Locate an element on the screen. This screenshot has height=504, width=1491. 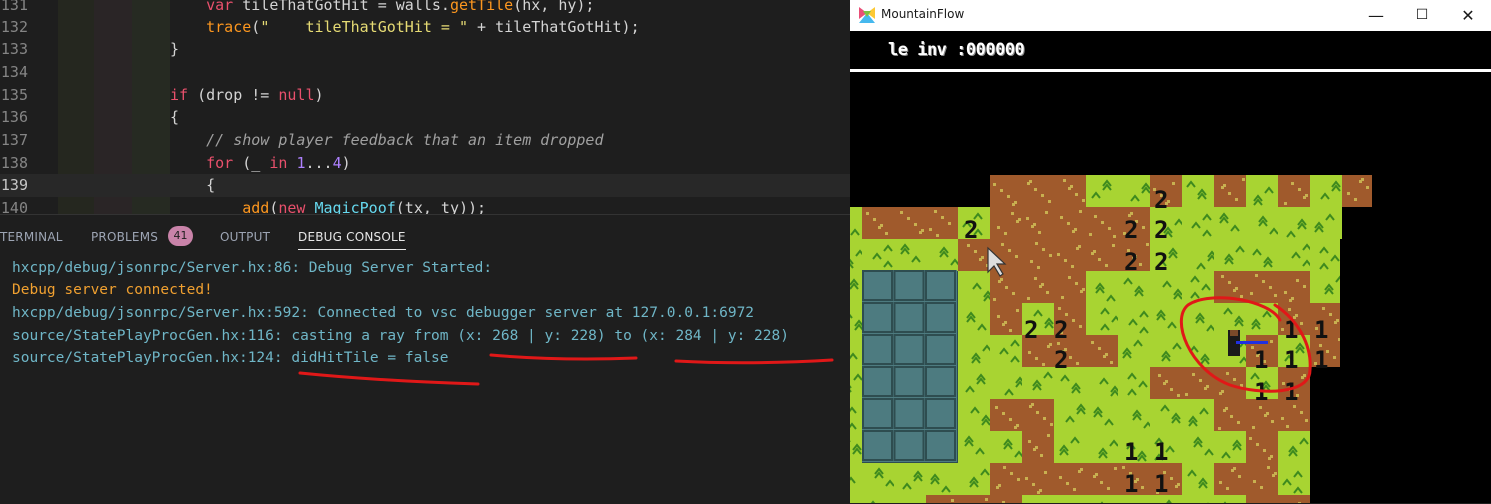
code-line: 134 is located at coordinates (425, 72).